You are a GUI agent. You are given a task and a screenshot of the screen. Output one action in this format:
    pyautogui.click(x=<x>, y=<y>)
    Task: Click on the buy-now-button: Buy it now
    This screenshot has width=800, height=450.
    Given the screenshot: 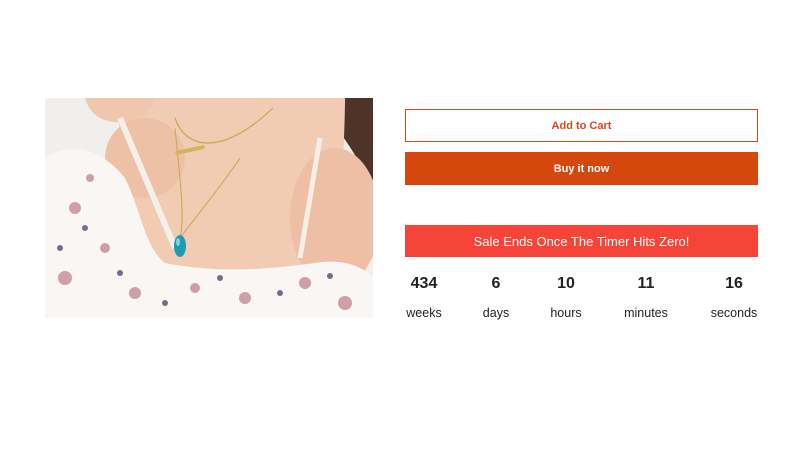 What is the action you would take?
    pyautogui.click(x=581, y=168)
    